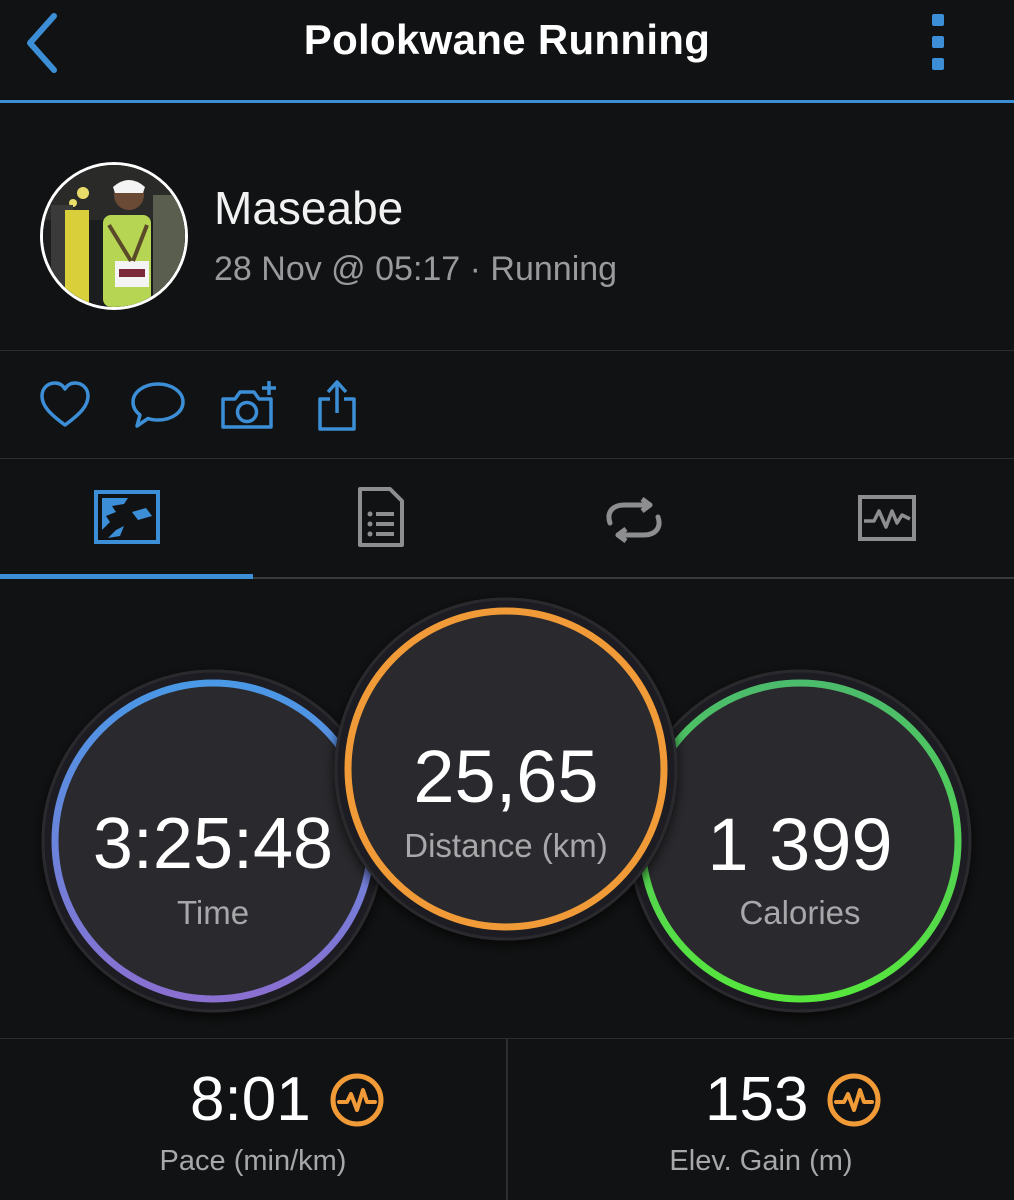 The image size is (1014, 1200). I want to click on add-photo-icon, so click(248, 405).